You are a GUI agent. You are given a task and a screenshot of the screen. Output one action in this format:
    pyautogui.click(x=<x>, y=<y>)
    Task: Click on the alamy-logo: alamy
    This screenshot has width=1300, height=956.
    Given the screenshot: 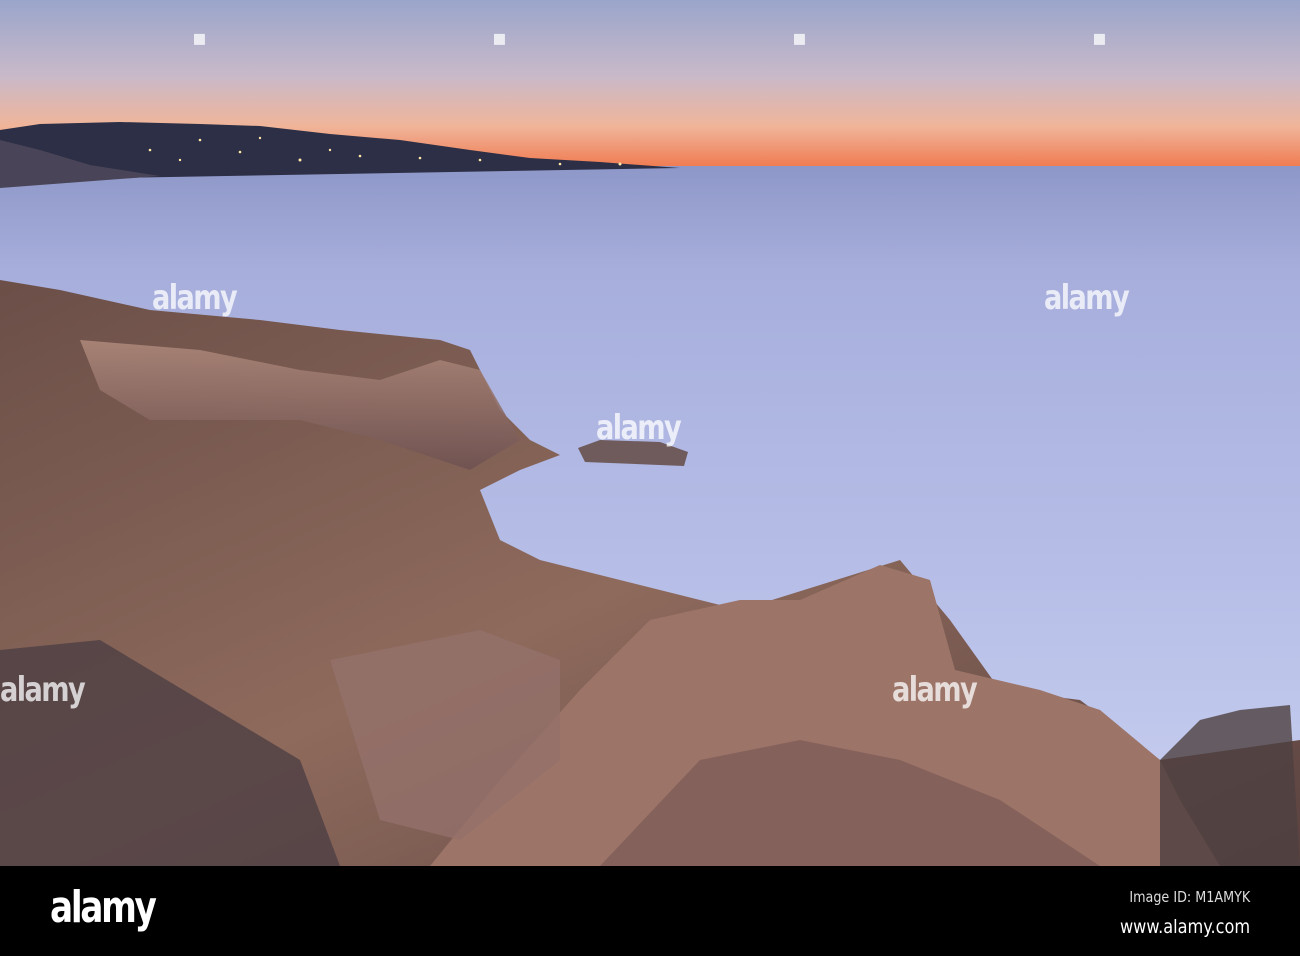 What is the action you would take?
    pyautogui.click(x=103, y=907)
    